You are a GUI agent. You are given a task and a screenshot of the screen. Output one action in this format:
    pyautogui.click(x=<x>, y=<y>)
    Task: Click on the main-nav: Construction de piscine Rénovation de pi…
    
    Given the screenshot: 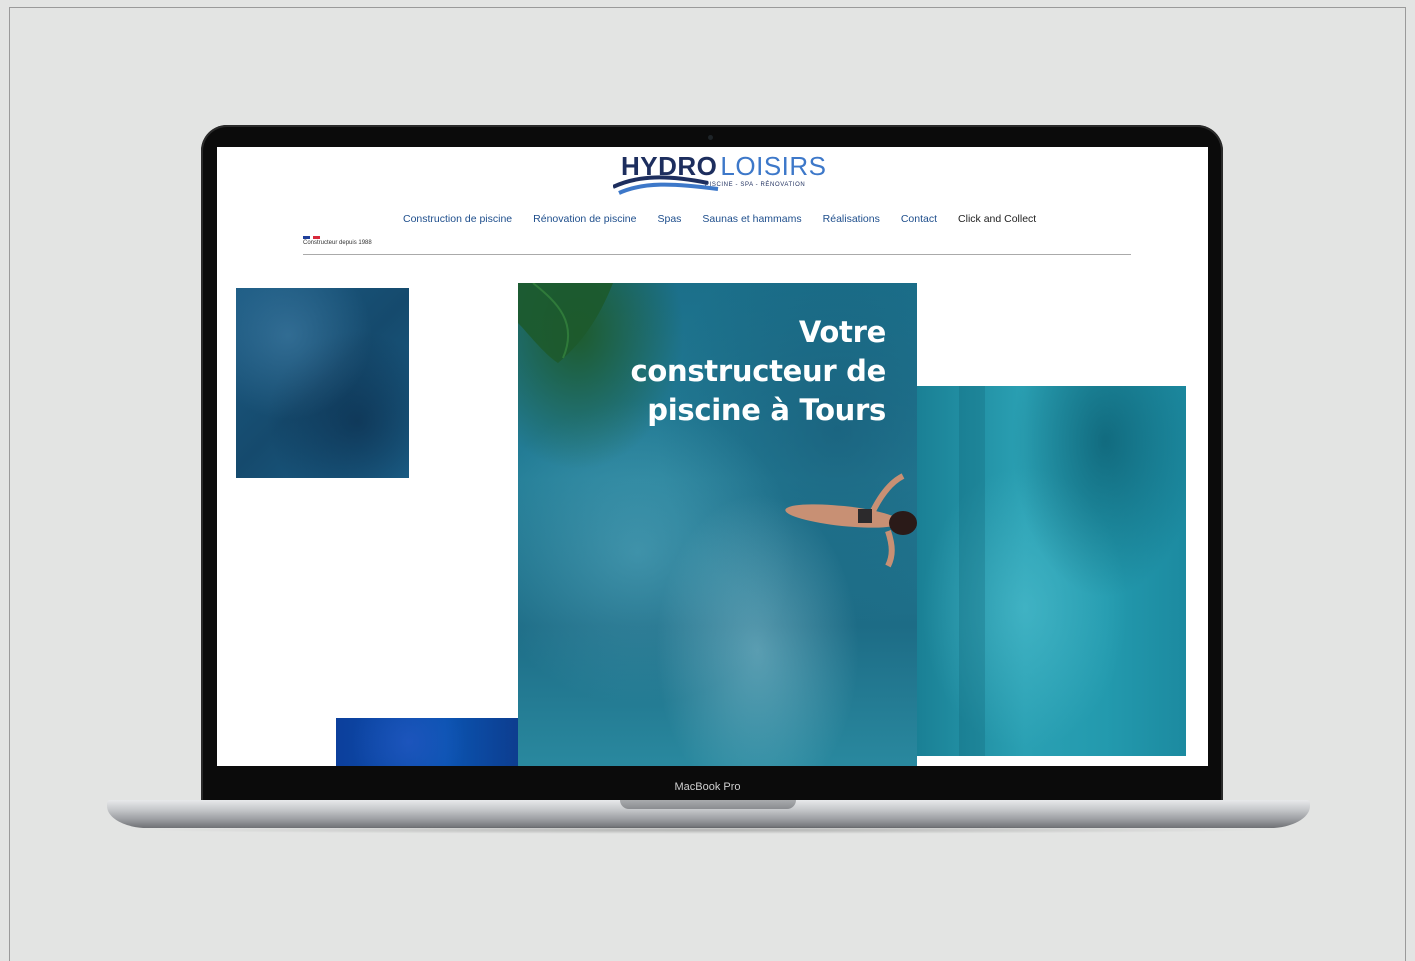 What is the action you would take?
    pyautogui.click(x=719, y=219)
    